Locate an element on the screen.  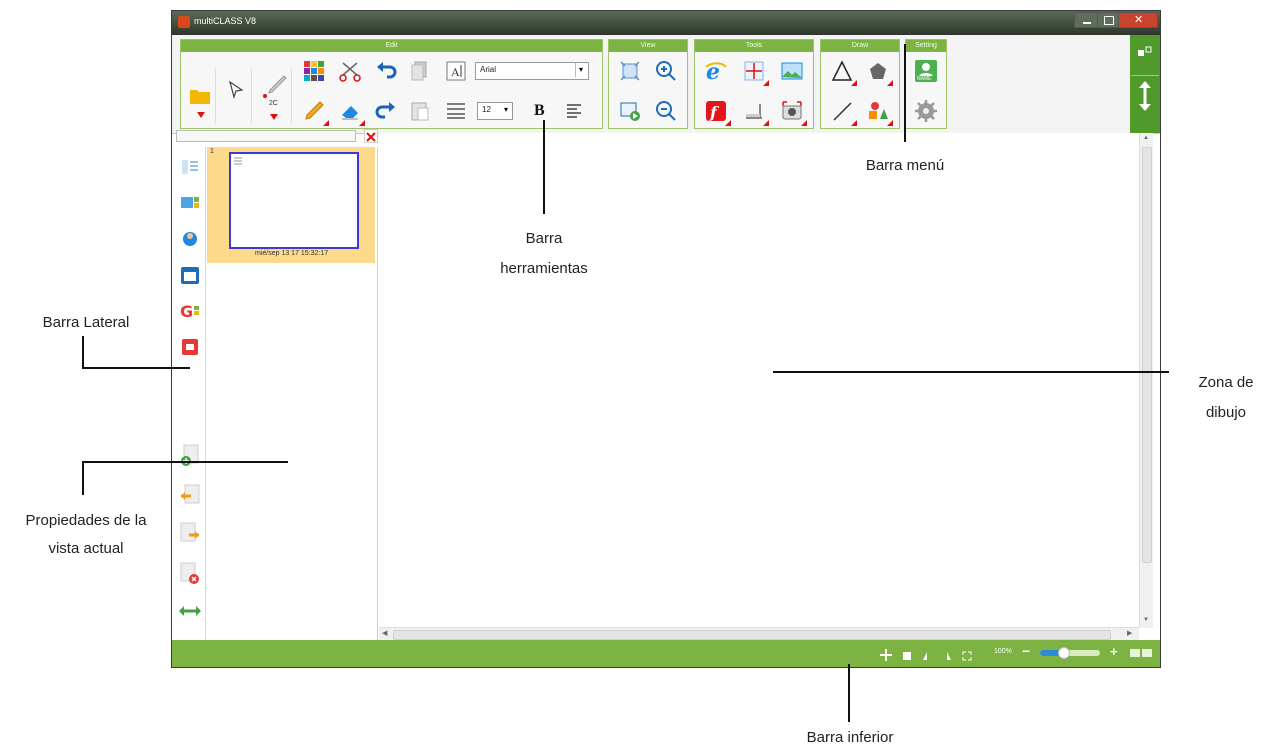
svg-text: A is located at coordinates (455, 72).